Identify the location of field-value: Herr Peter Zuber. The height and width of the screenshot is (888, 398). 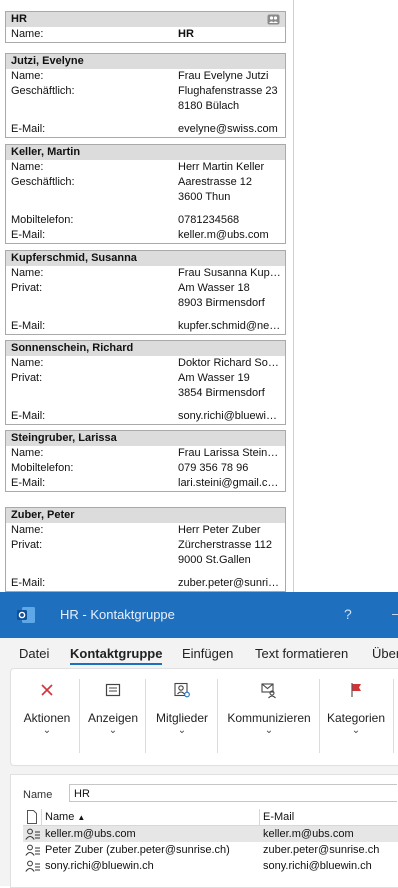
(219, 530).